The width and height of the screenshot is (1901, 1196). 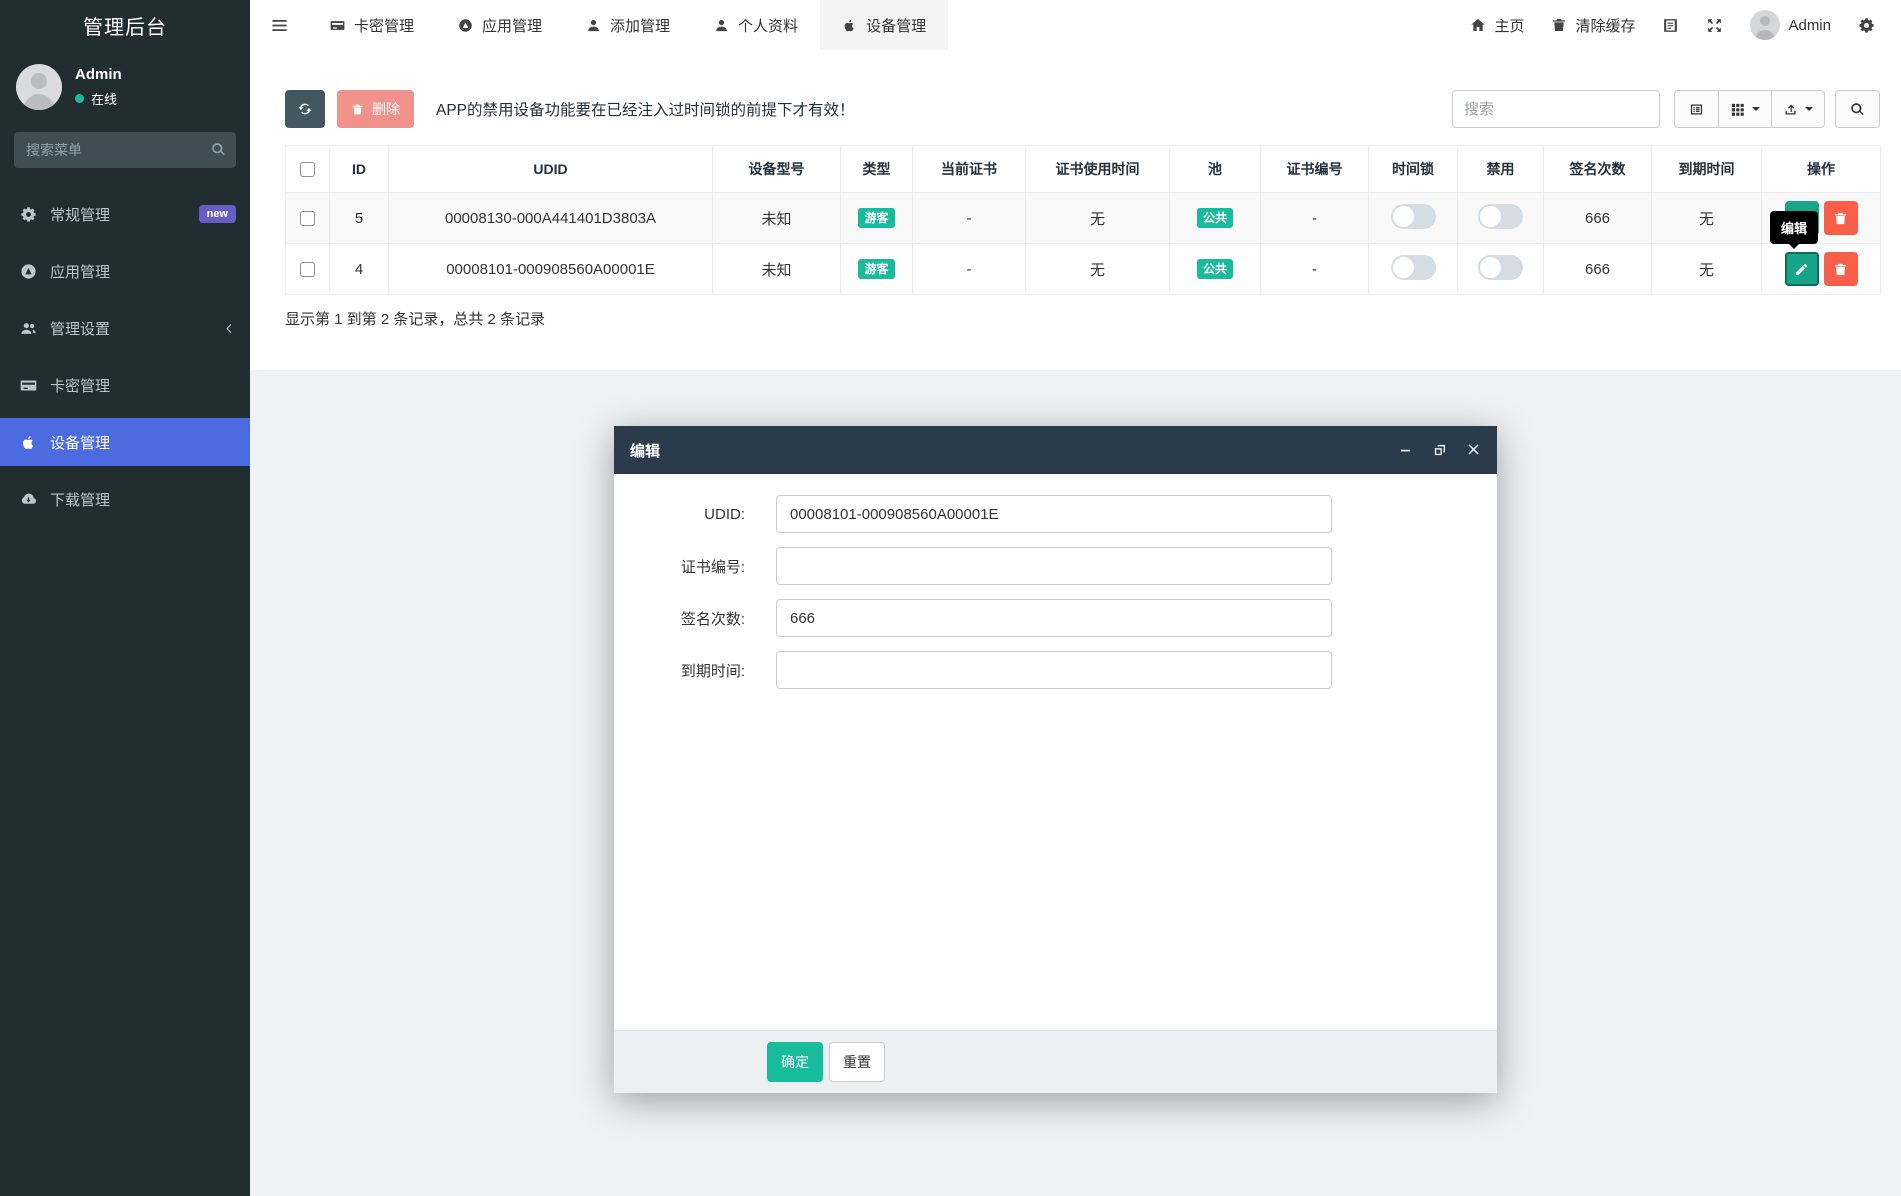 I want to click on form-row-sign-count: 签名次数:, so click(x=1055, y=618).